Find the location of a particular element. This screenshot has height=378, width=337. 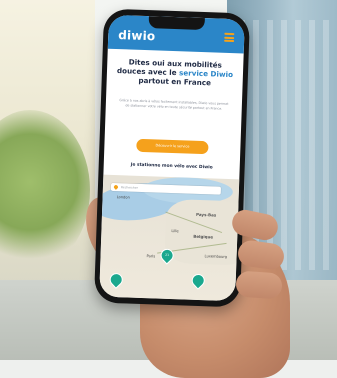

hero-title-part2: partout en France is located at coordinates (174, 82).